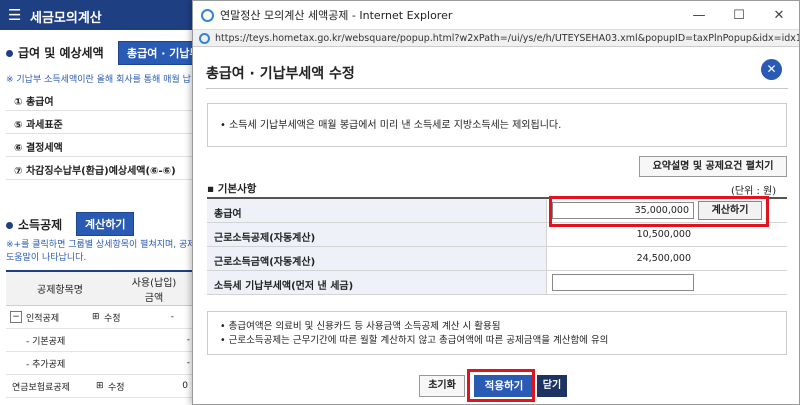 This screenshot has width=800, height=405. What do you see at coordinates (377, 258) in the screenshot?
I see `field-label: 근로소득금액(자동계산)` at bounding box center [377, 258].